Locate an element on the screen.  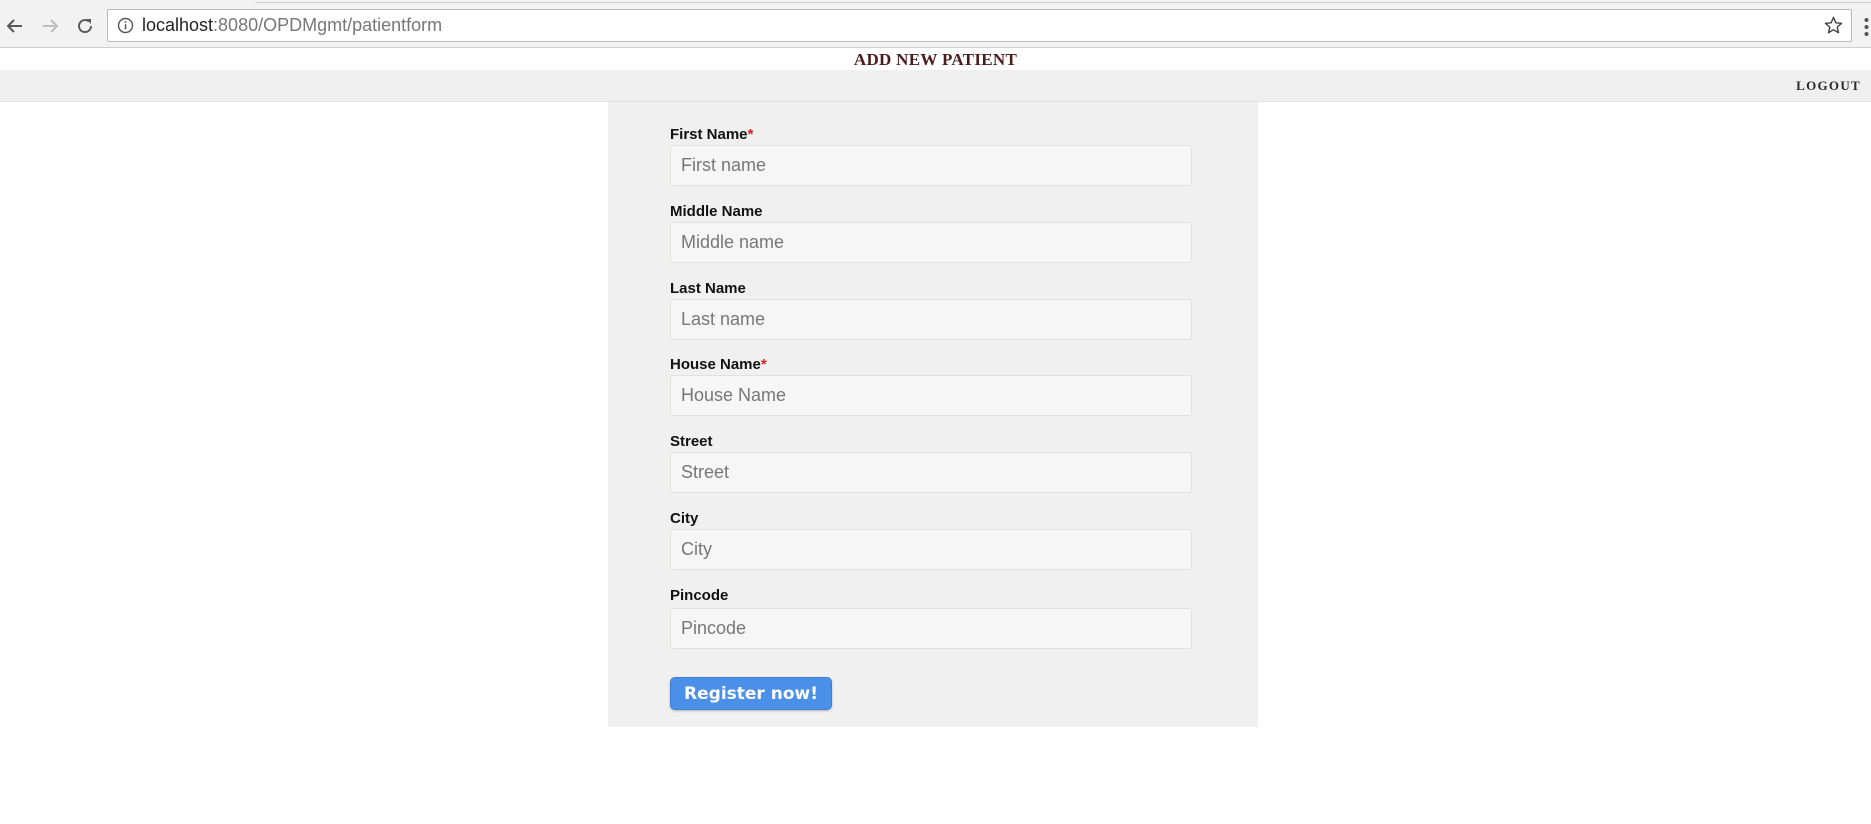
logout-link: LOGOUT is located at coordinates (1828, 86).